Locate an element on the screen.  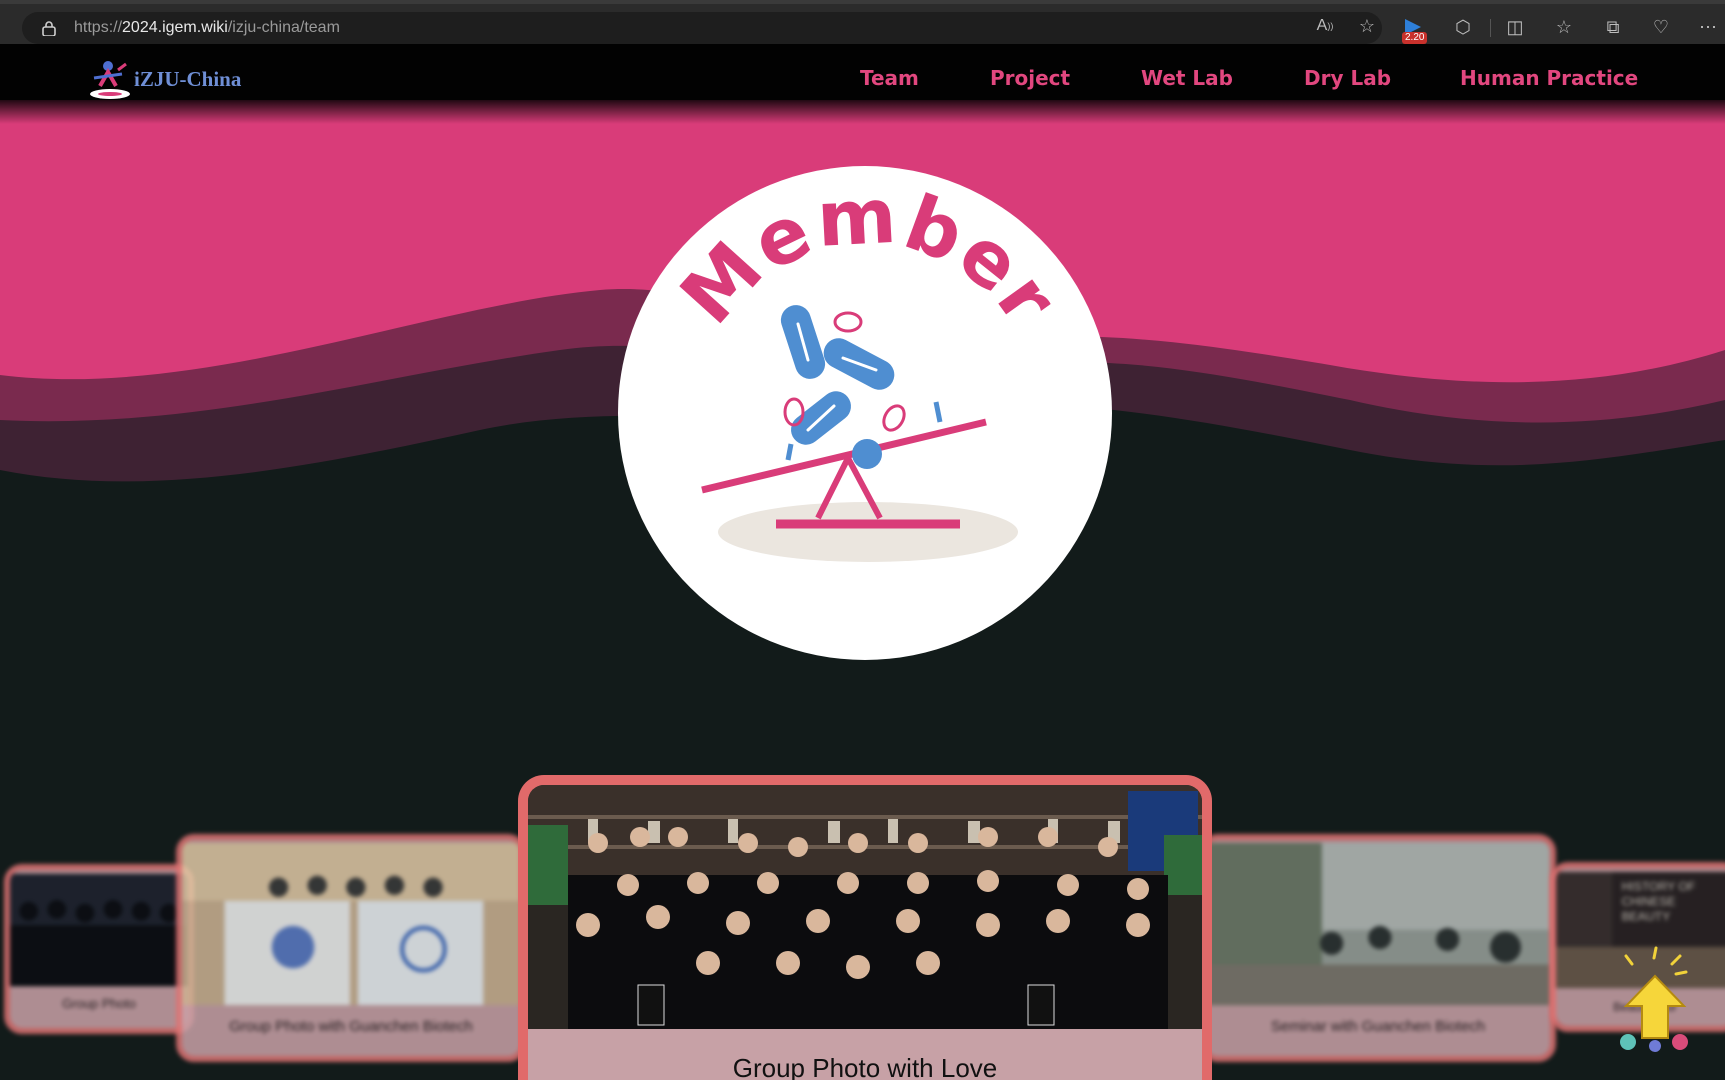
url-text: https://2024.igem.wiki/izju-china/team is located at coordinates (207, 28).